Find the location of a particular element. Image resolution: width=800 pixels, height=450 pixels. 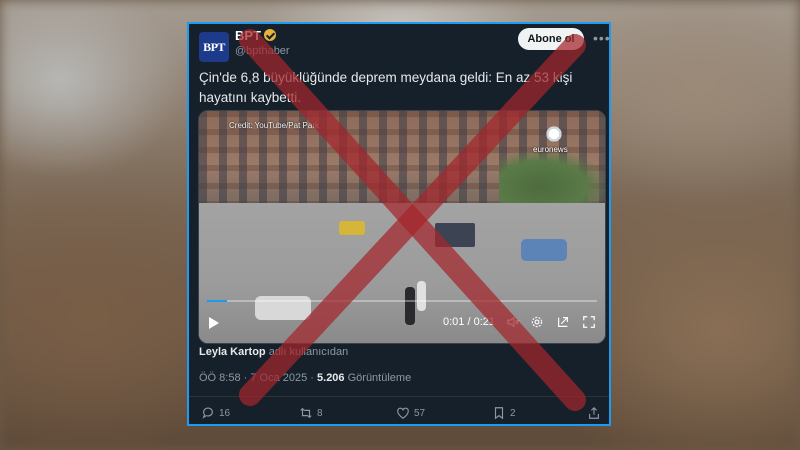

repost-count: 8 is located at coordinates (320, 413).